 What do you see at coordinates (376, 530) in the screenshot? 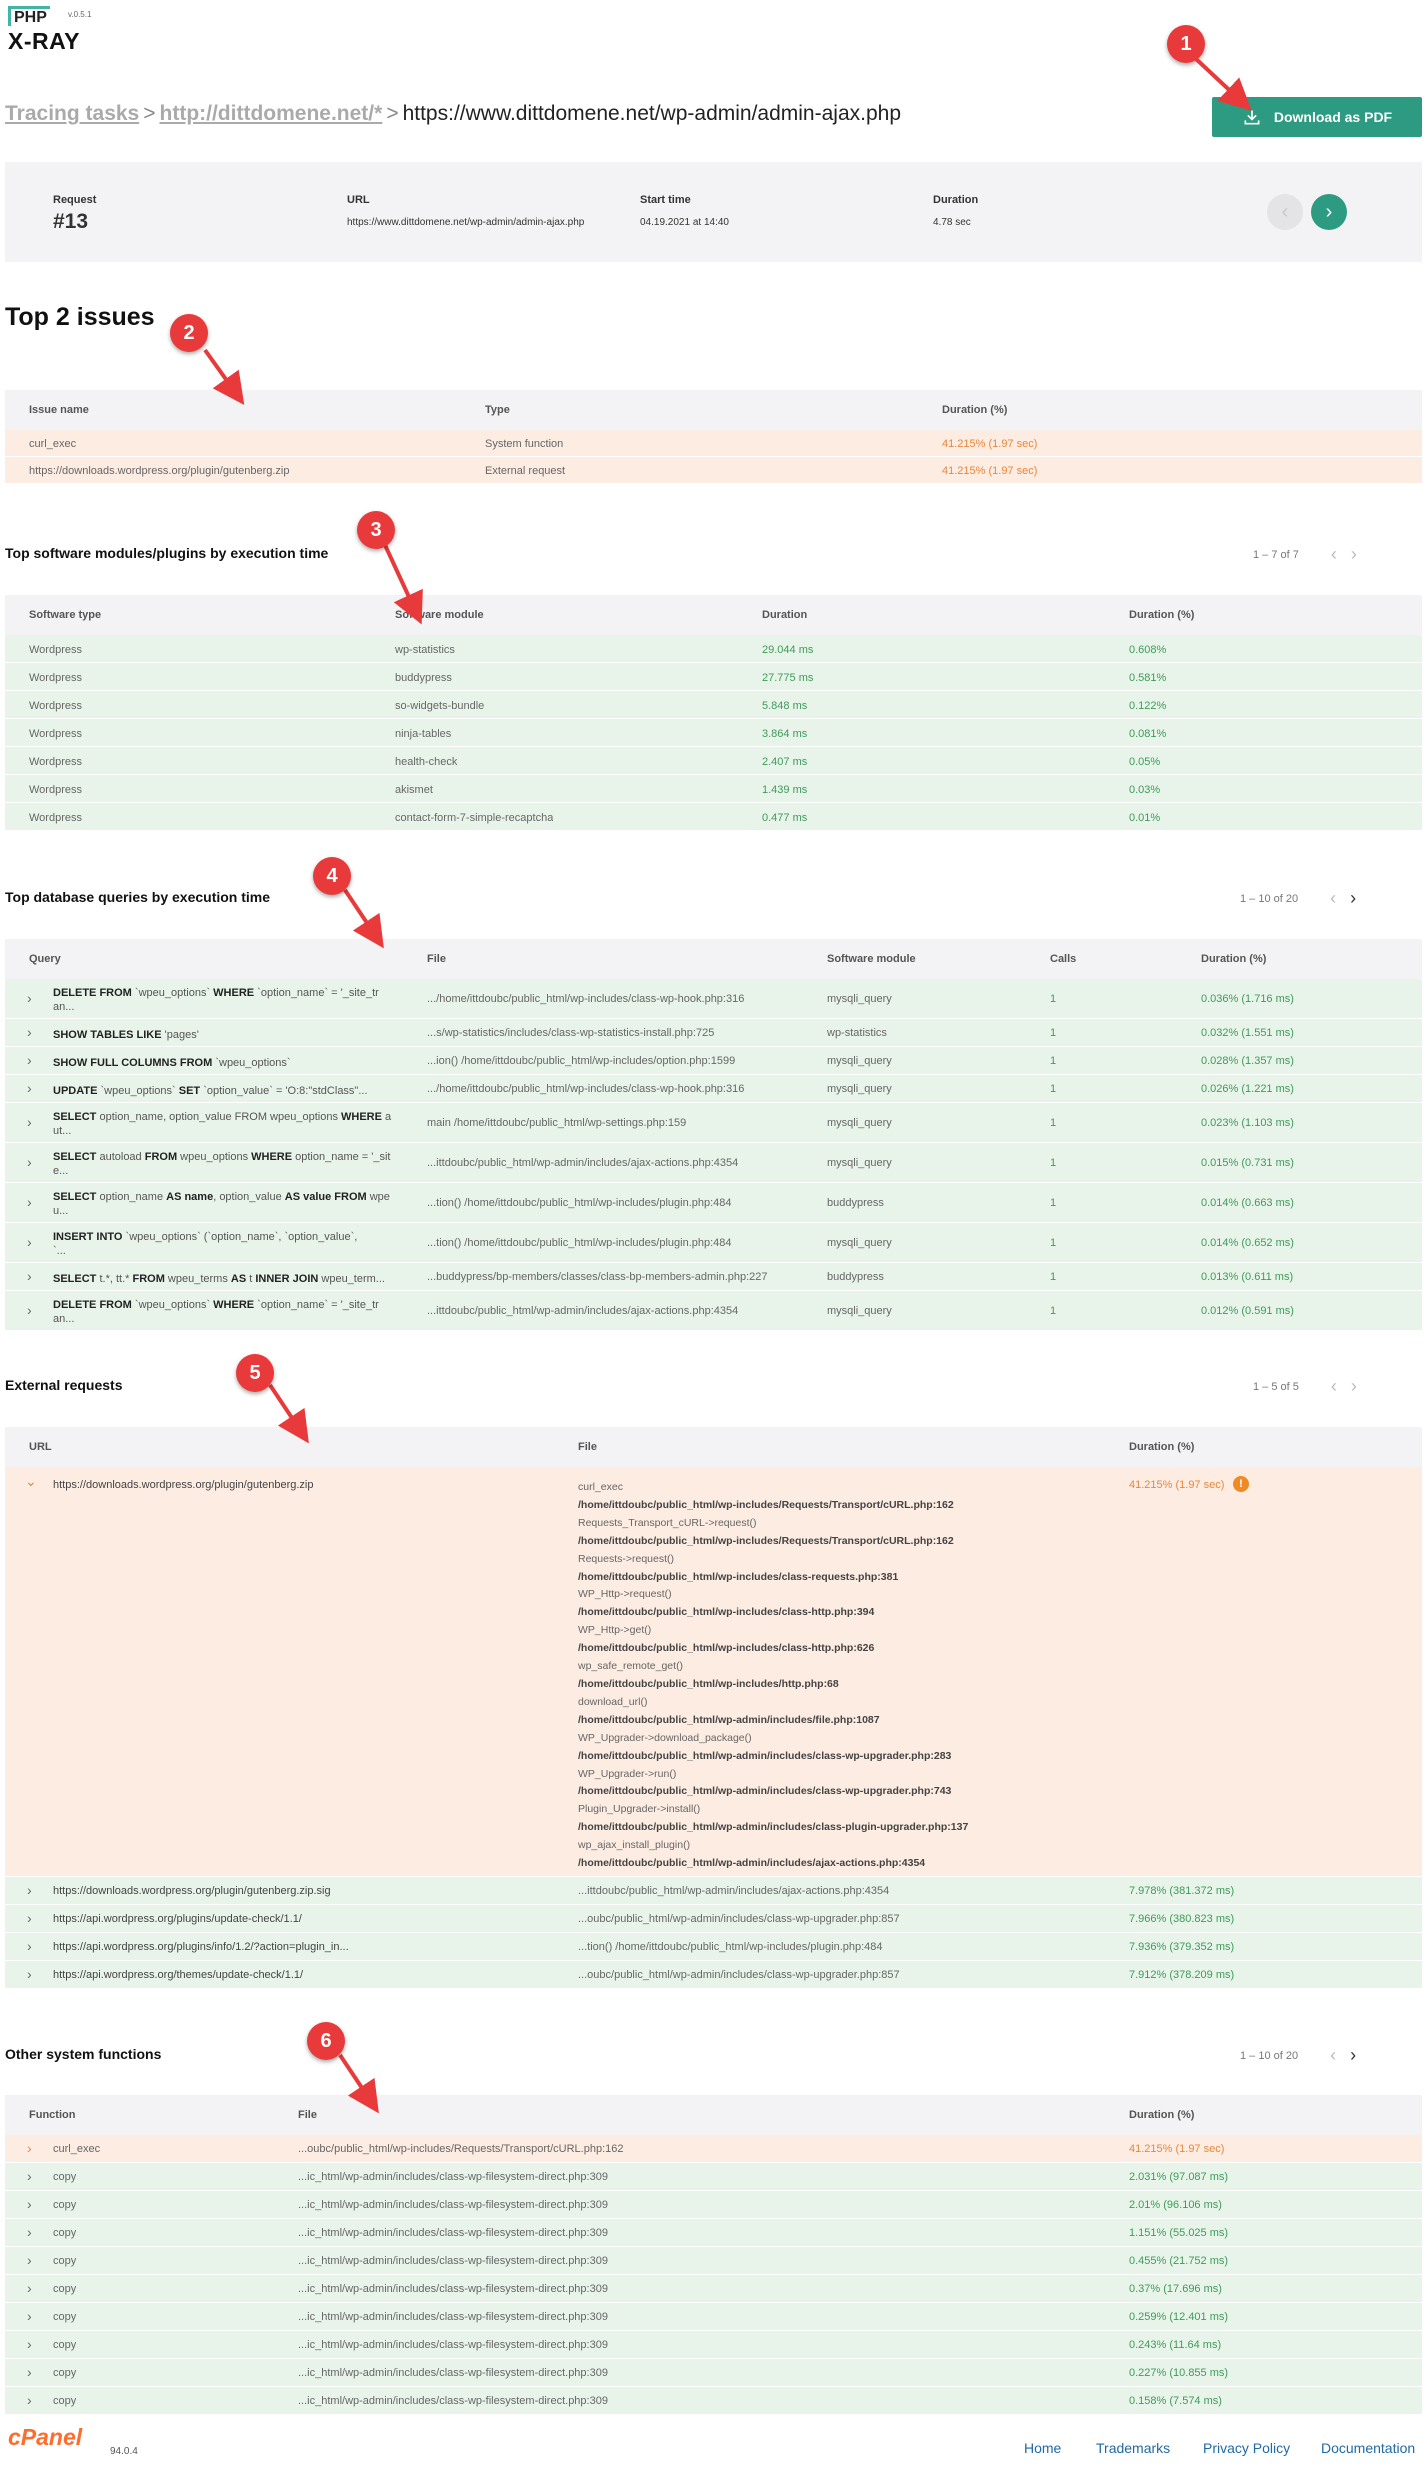
I see `annotation-marker-3: 3` at bounding box center [376, 530].